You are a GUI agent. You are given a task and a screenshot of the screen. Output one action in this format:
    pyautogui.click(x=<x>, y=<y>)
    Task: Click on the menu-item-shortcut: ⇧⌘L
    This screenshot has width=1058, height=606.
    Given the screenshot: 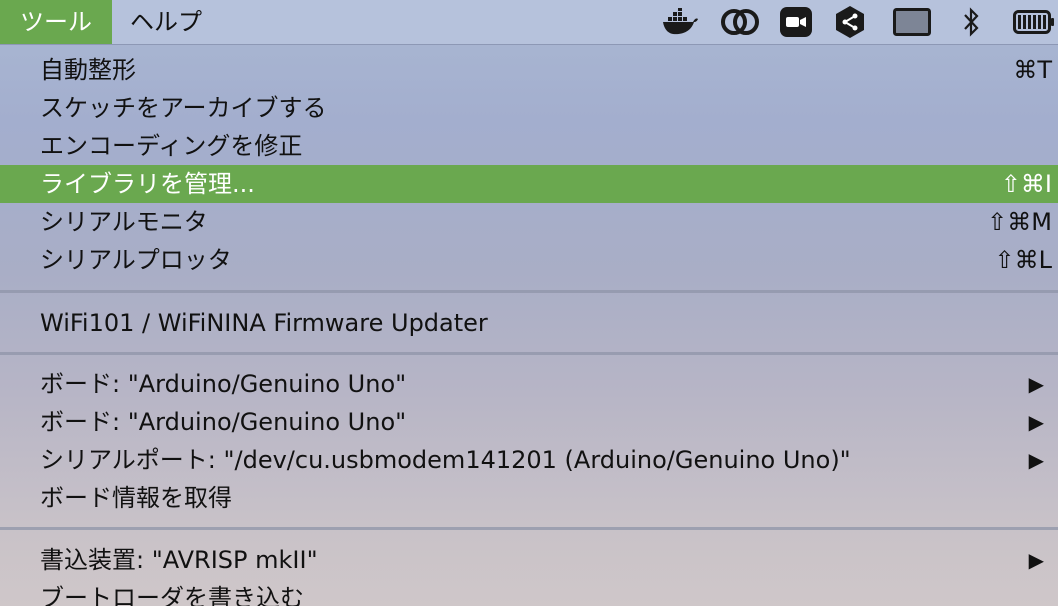 What is the action you would take?
    pyautogui.click(x=1023, y=260)
    